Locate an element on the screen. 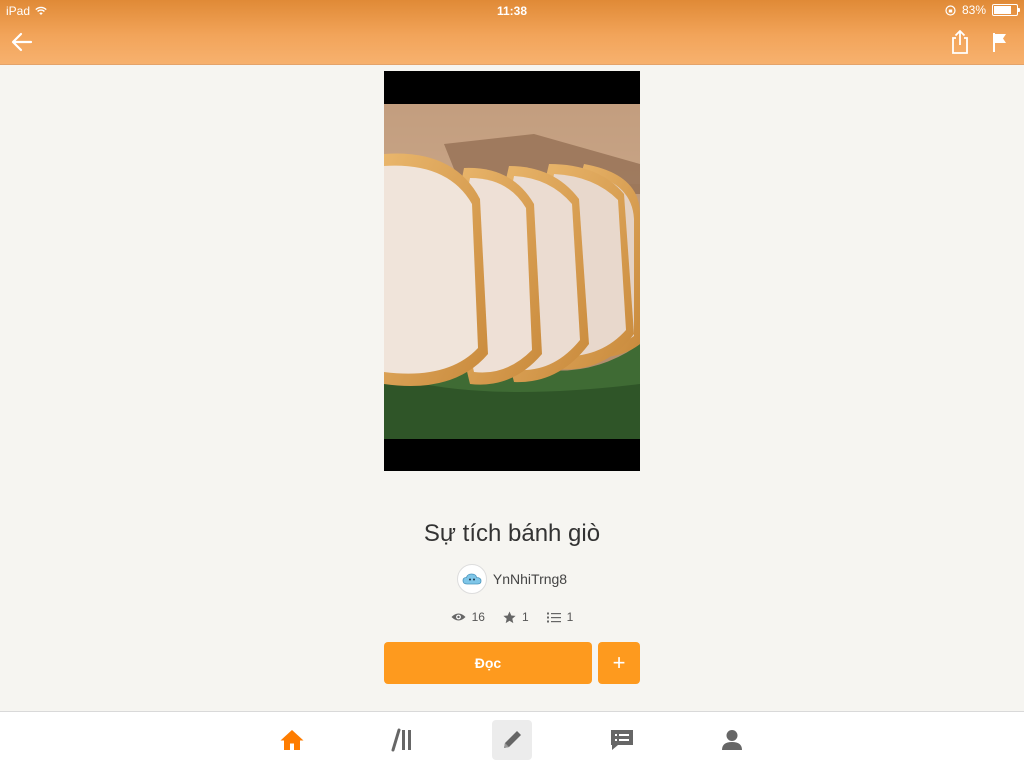  back-button is located at coordinates (22, 42).